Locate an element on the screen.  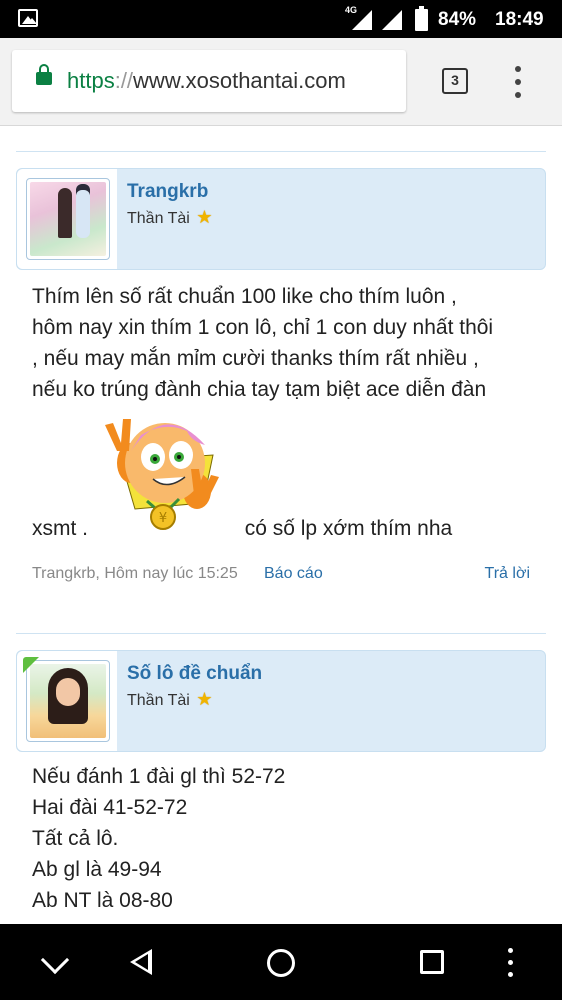
more-options-icon is located at coordinates (518, 82).